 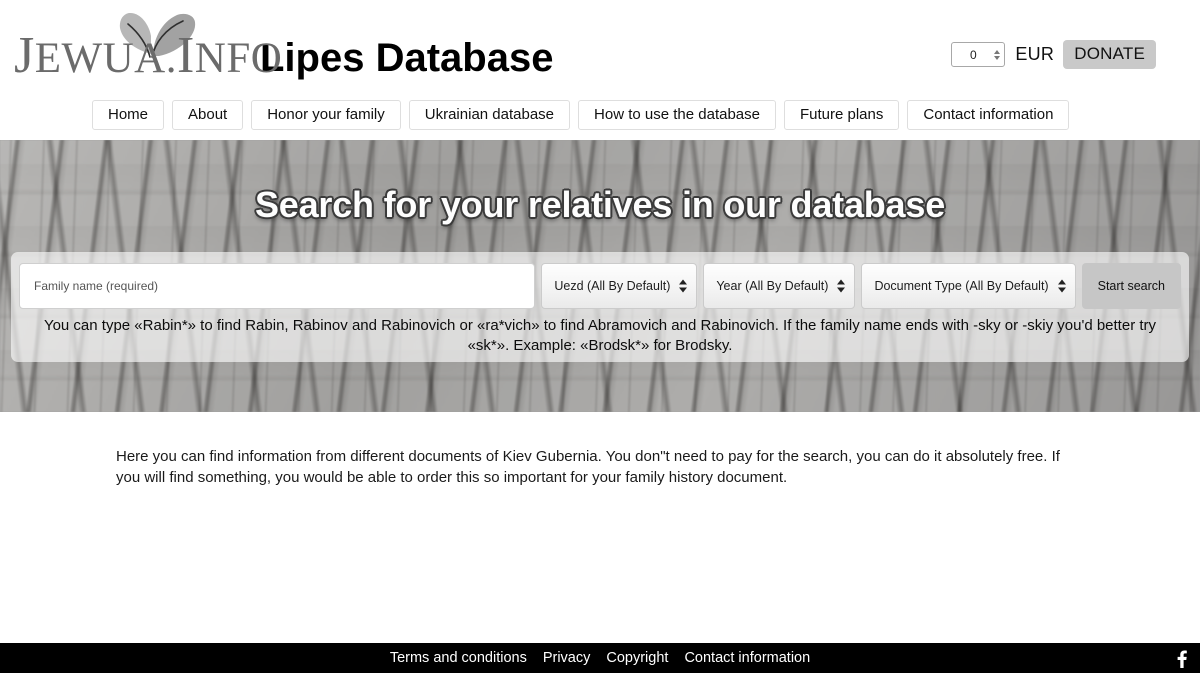 I want to click on logo-wordmark: JEWUA.INFO, so click(x=148, y=55).